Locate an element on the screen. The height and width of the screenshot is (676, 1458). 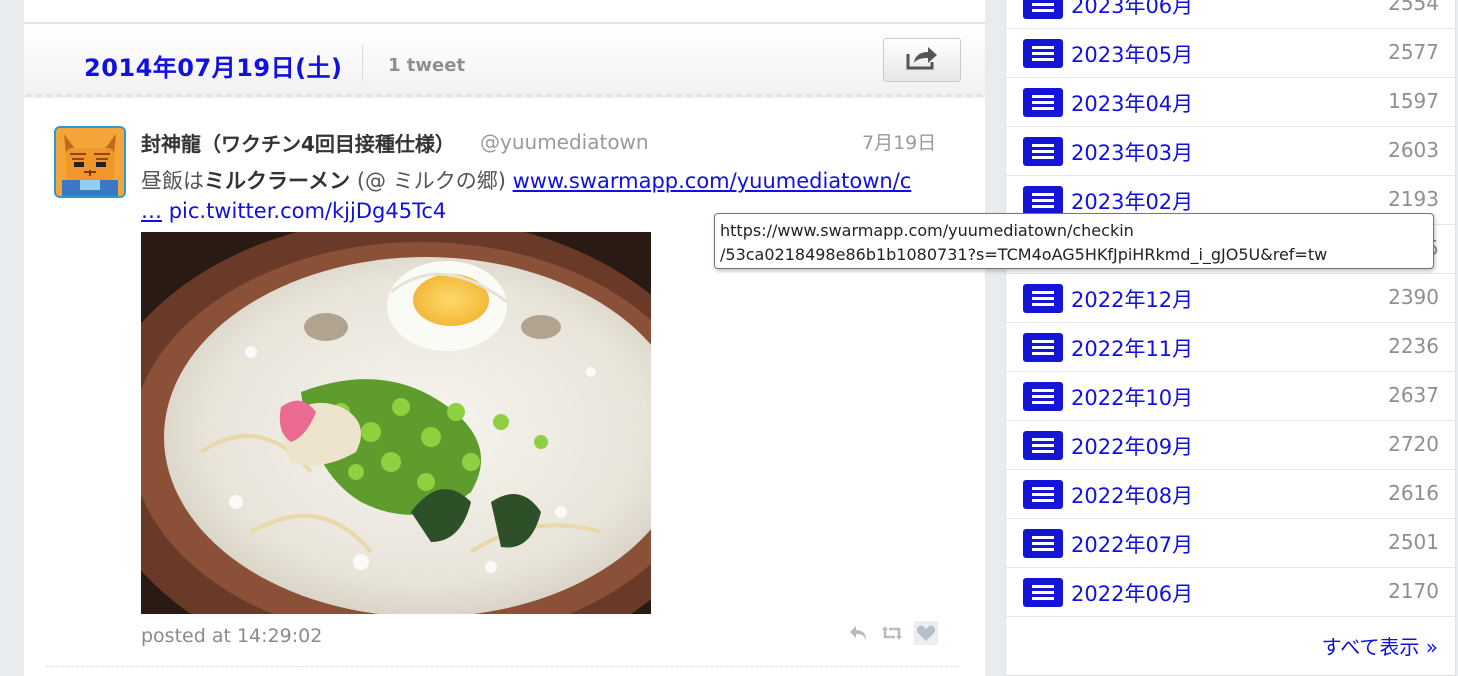
month-label: 2023年06月 is located at coordinates (1132, 10).